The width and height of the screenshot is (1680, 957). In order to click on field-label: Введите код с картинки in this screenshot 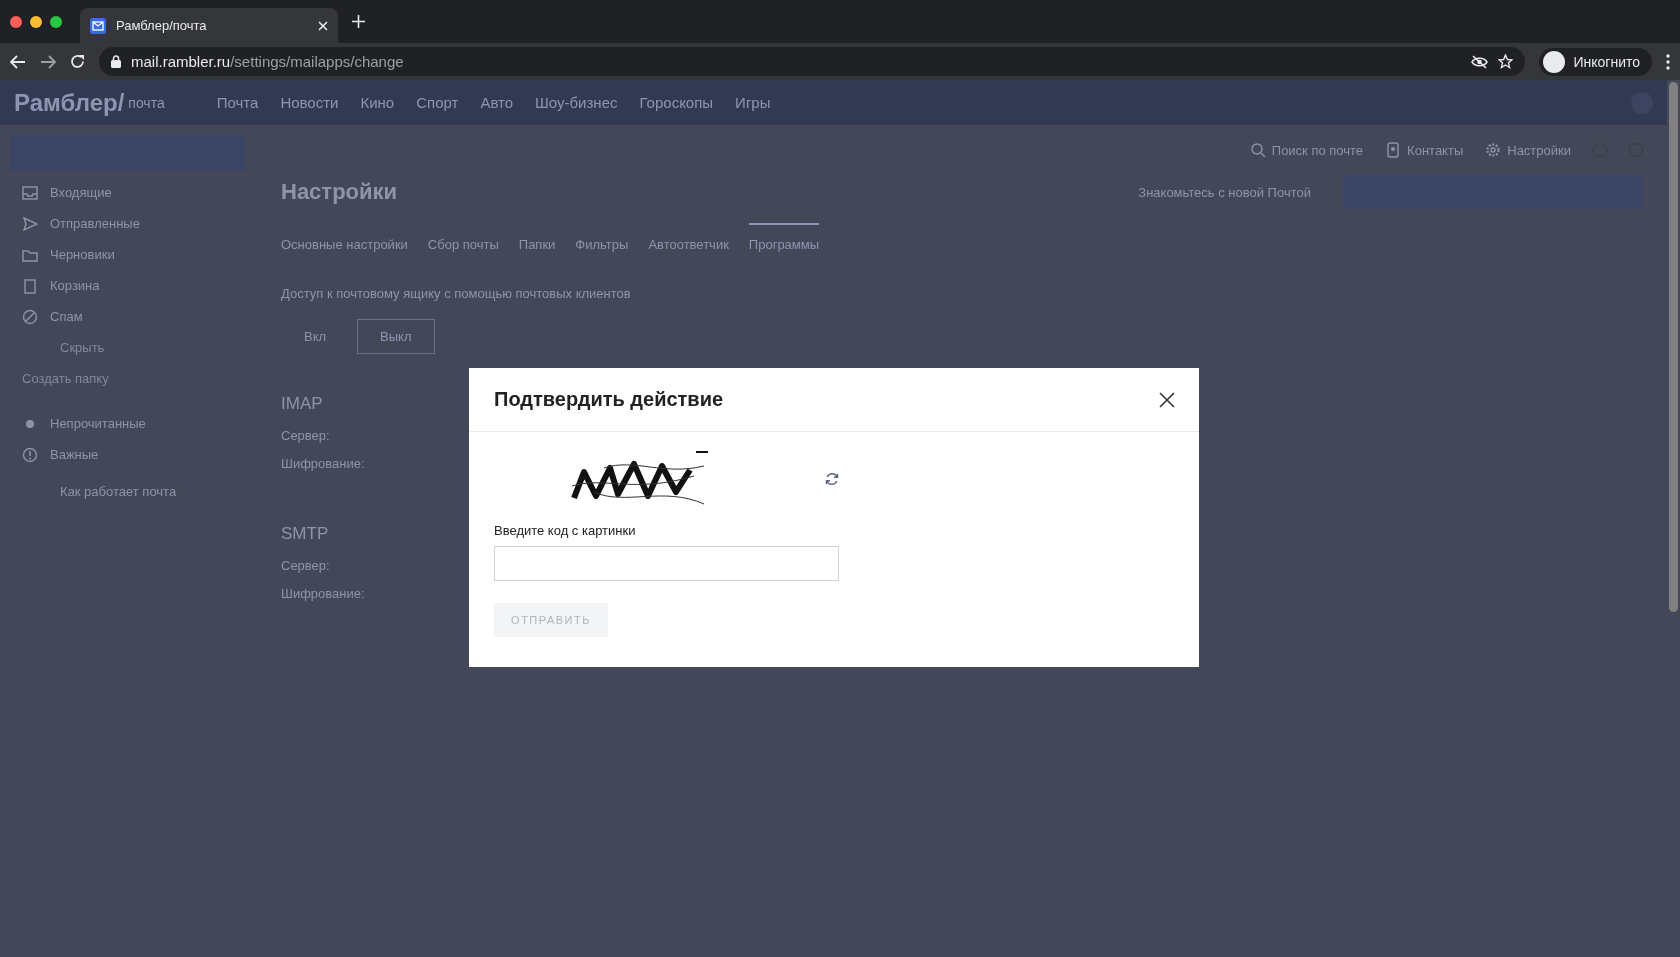, I will do `click(565, 530)`.